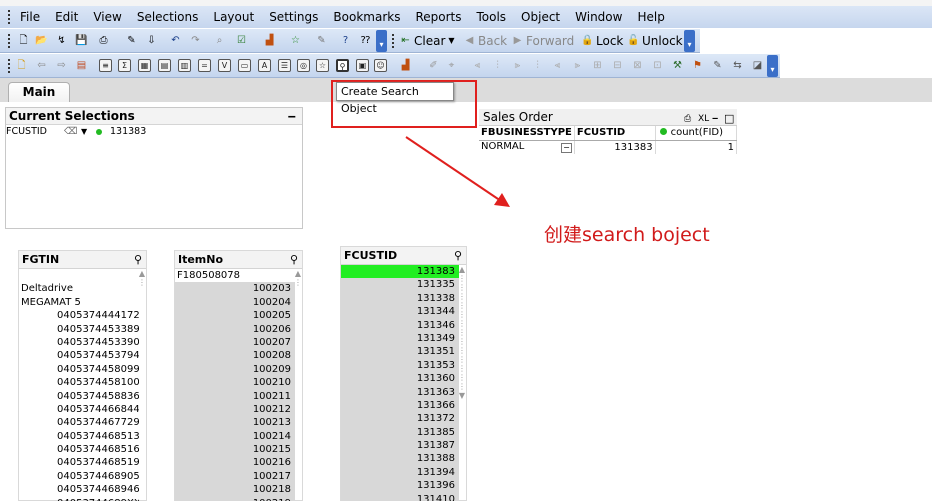  What do you see at coordinates (284, 65) in the screenshot?
I see `line-arrow-object-icon: ☰` at bounding box center [284, 65].